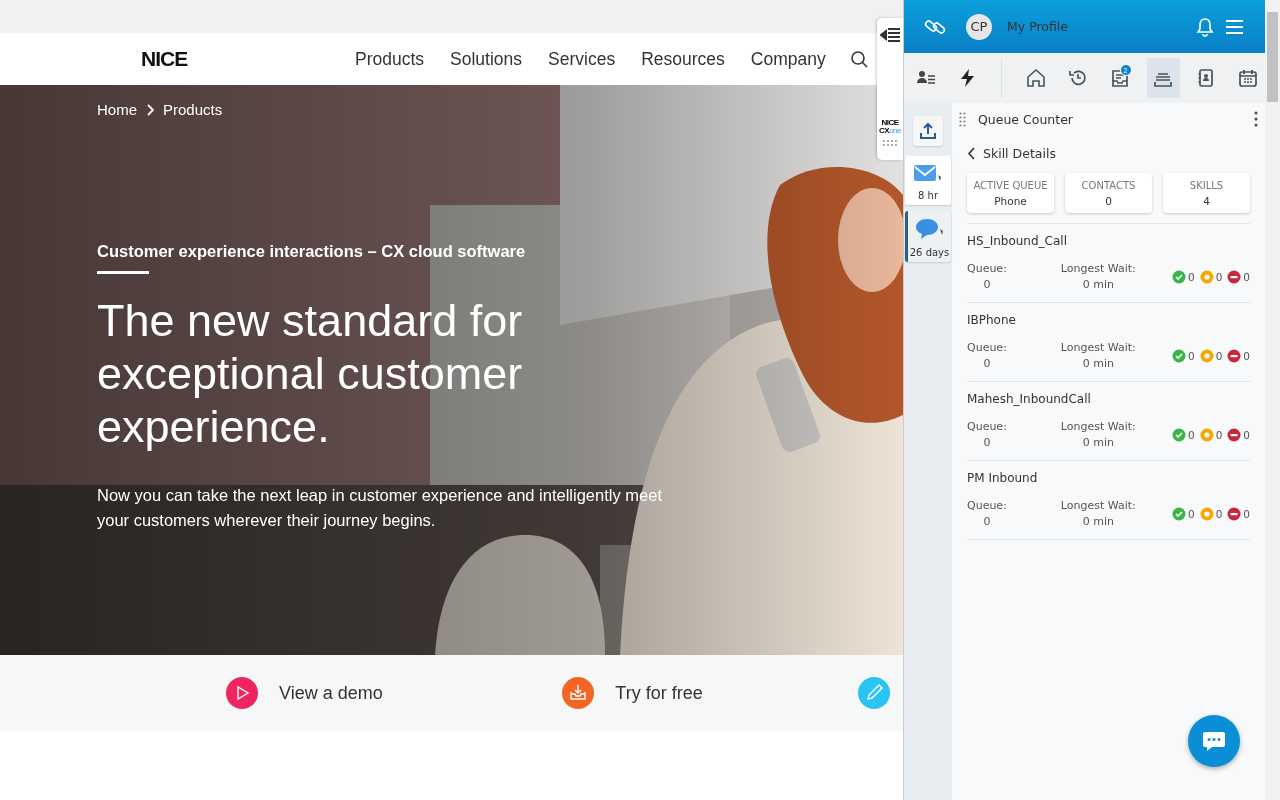 This screenshot has height=800, width=1280. What do you see at coordinates (683, 59) in the screenshot?
I see `nav-link: Resources` at bounding box center [683, 59].